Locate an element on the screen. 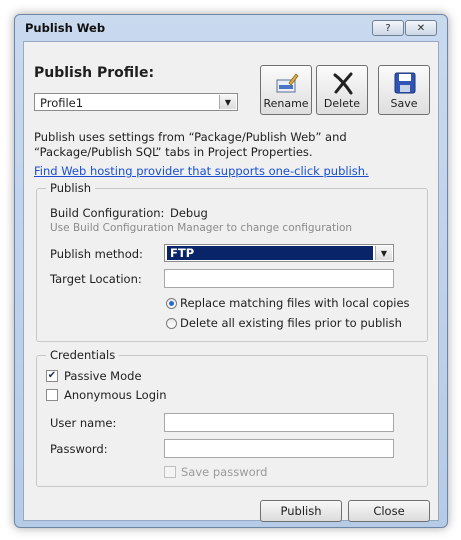 The height and width of the screenshot is (540, 461). rename-button: Rename is located at coordinates (286, 90).